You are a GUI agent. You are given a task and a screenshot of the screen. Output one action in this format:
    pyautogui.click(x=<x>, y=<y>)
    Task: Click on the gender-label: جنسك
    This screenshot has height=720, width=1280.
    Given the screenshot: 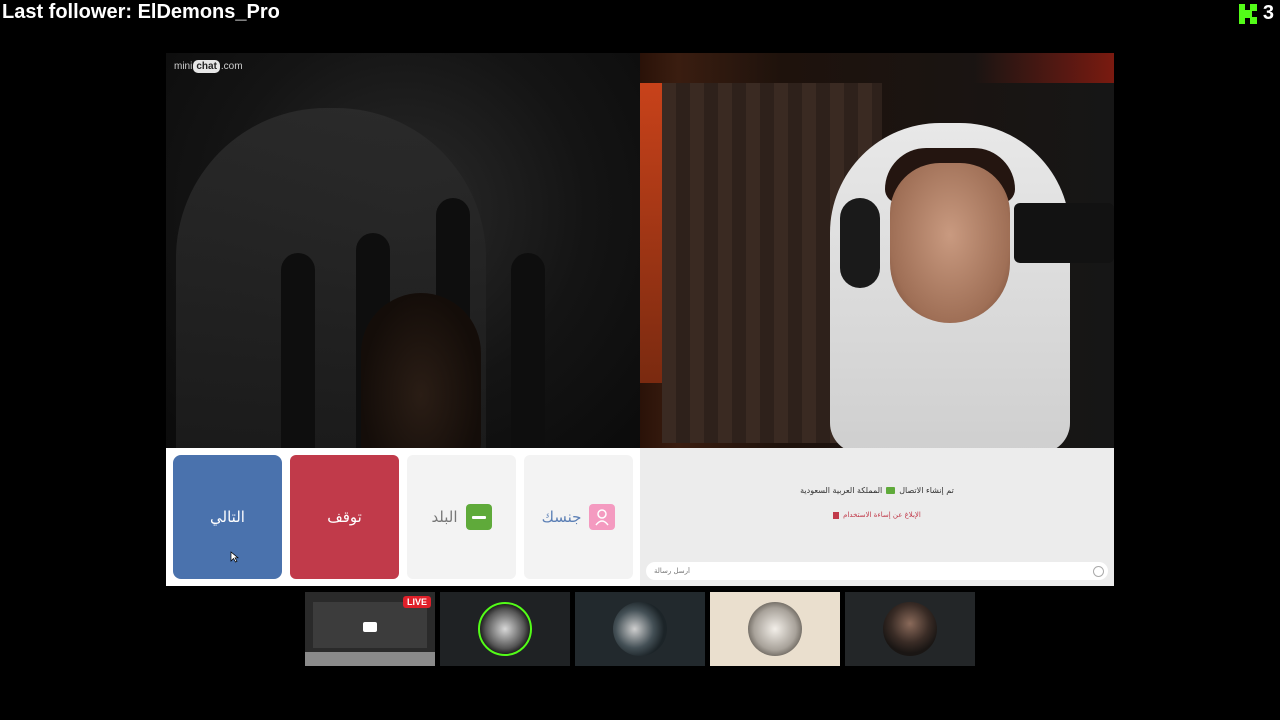 What is the action you would take?
    pyautogui.click(x=561, y=517)
    